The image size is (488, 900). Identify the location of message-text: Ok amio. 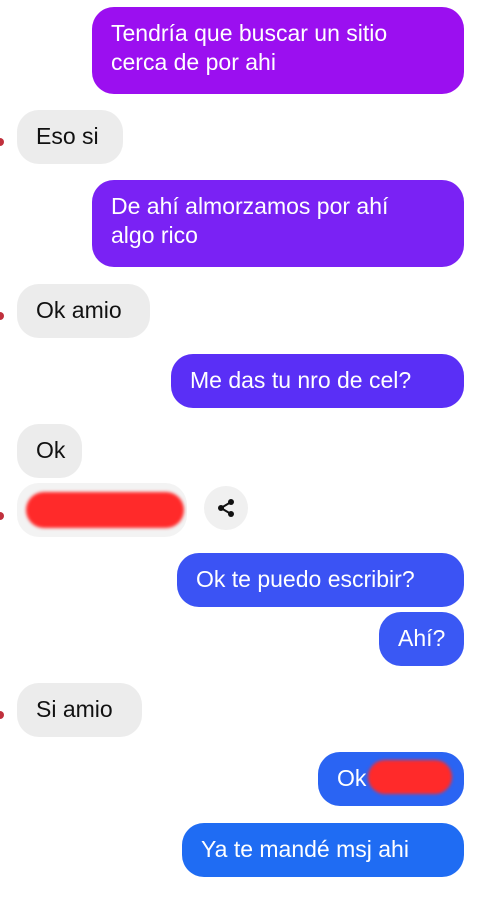
(79, 310).